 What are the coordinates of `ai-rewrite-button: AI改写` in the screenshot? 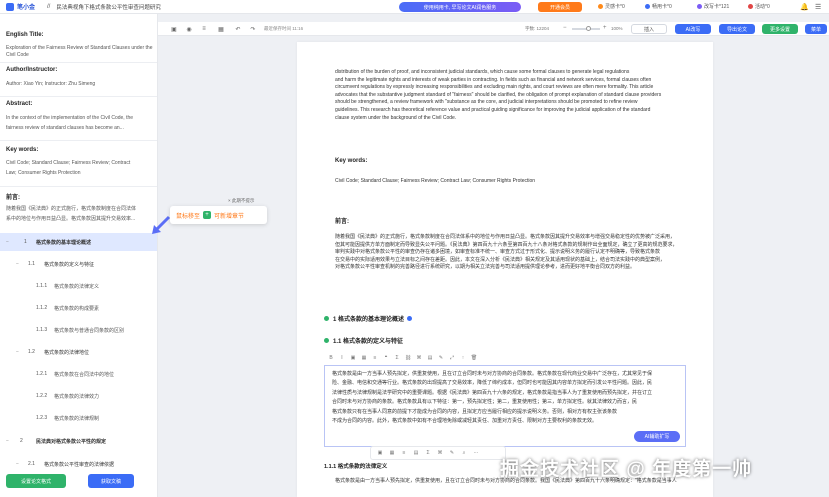 It's located at (693, 29).